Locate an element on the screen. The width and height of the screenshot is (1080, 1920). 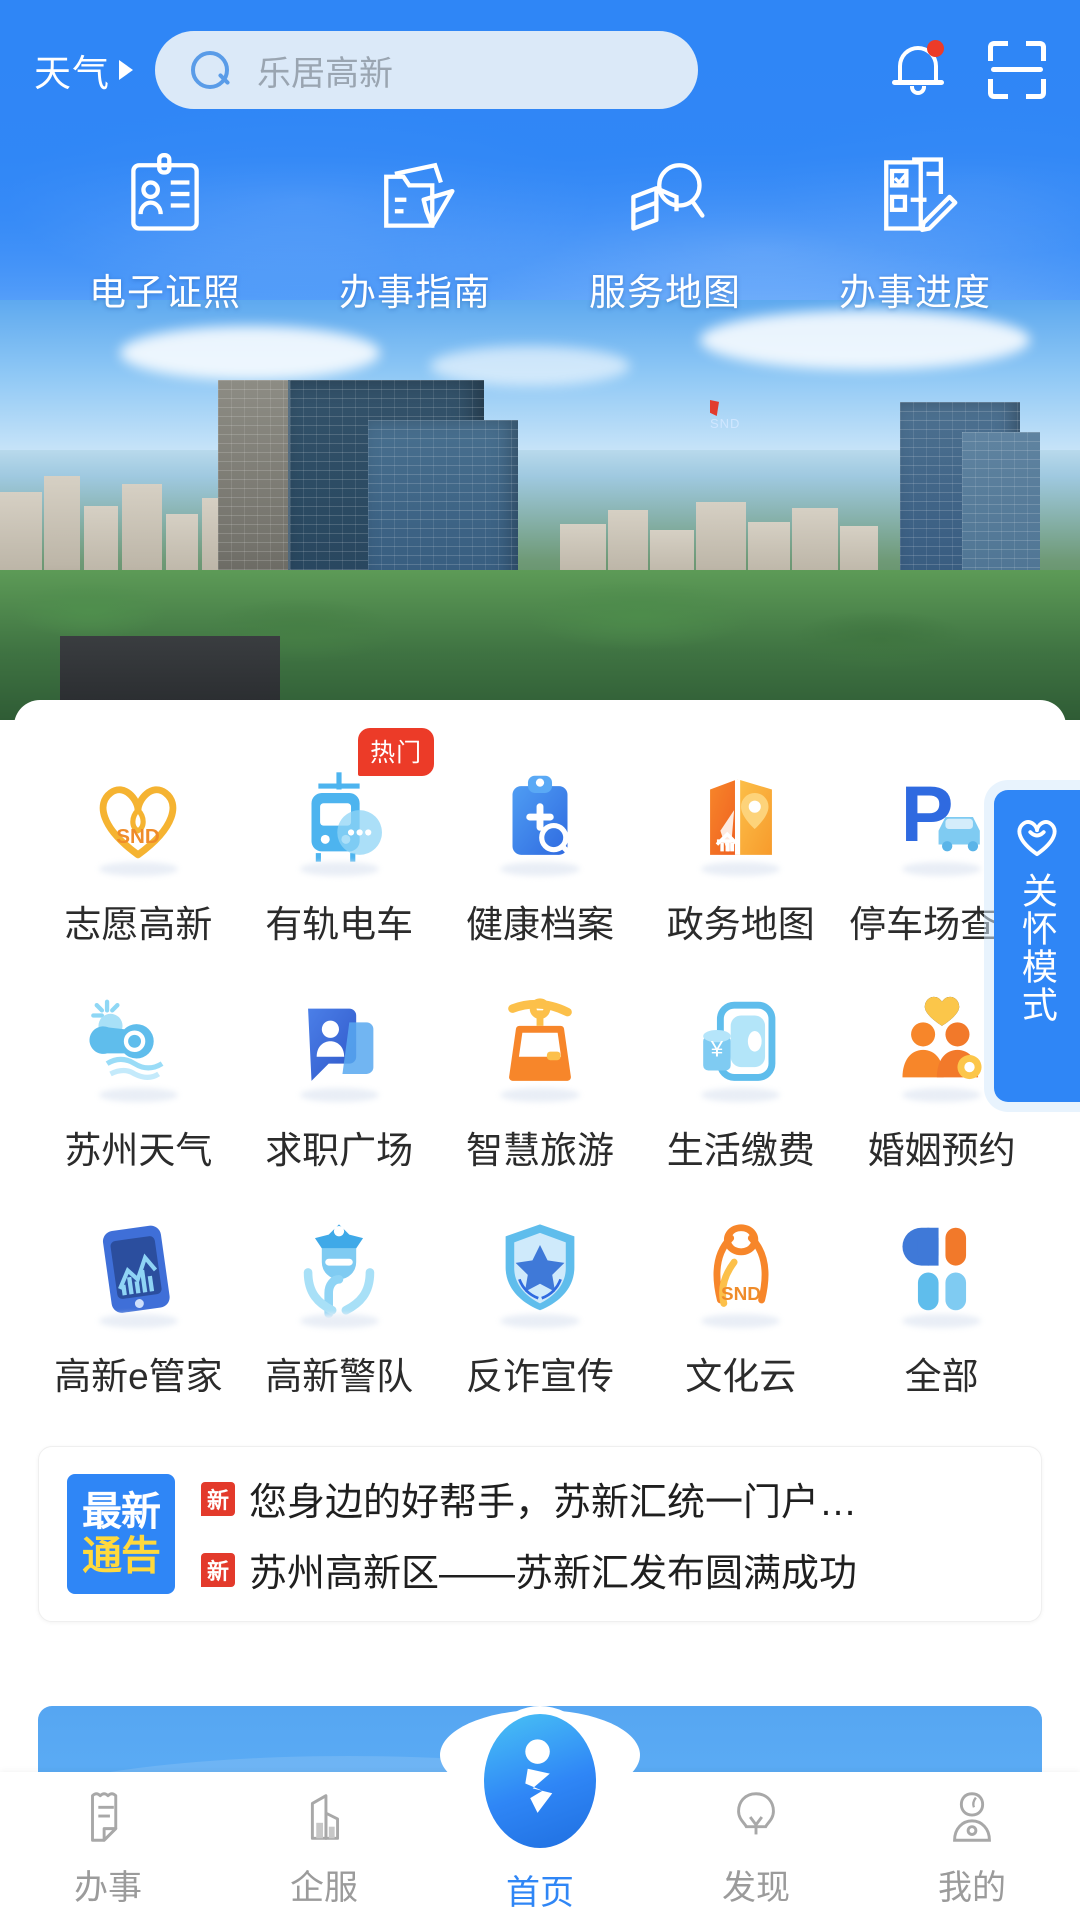
nav-item-mine: 我的 is located at coordinates (972, 1847).